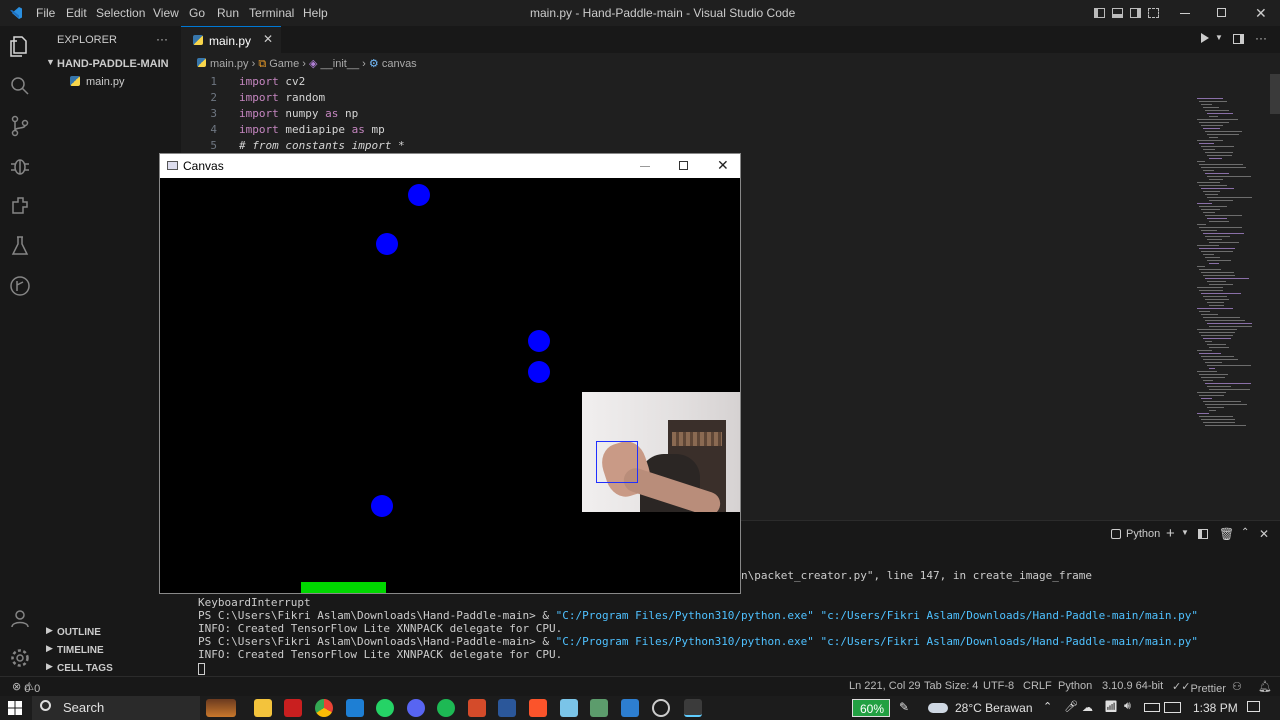 Image resolution: width=1280 pixels, height=720 pixels. What do you see at coordinates (507, 708) in the screenshot?
I see `word-icon` at bounding box center [507, 708].